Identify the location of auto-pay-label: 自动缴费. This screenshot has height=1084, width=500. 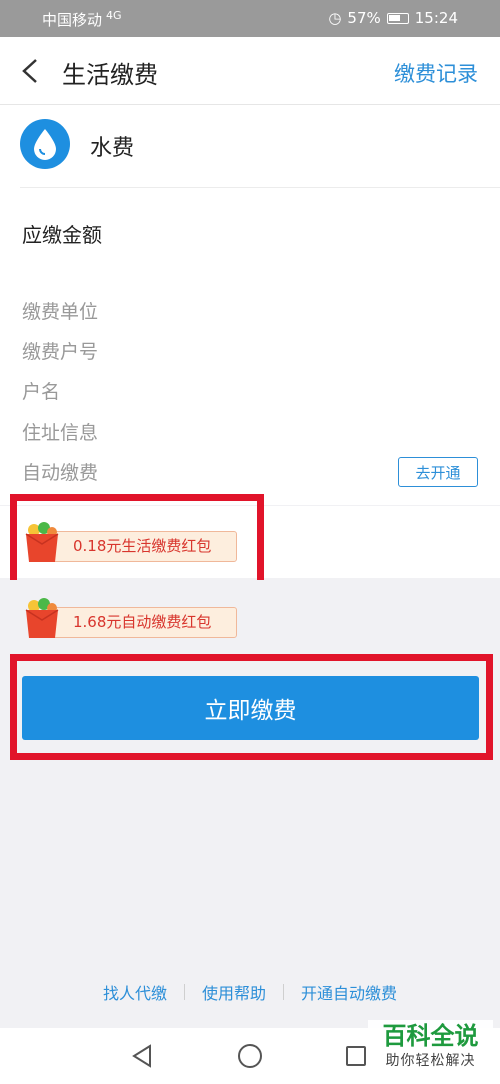
(60, 473).